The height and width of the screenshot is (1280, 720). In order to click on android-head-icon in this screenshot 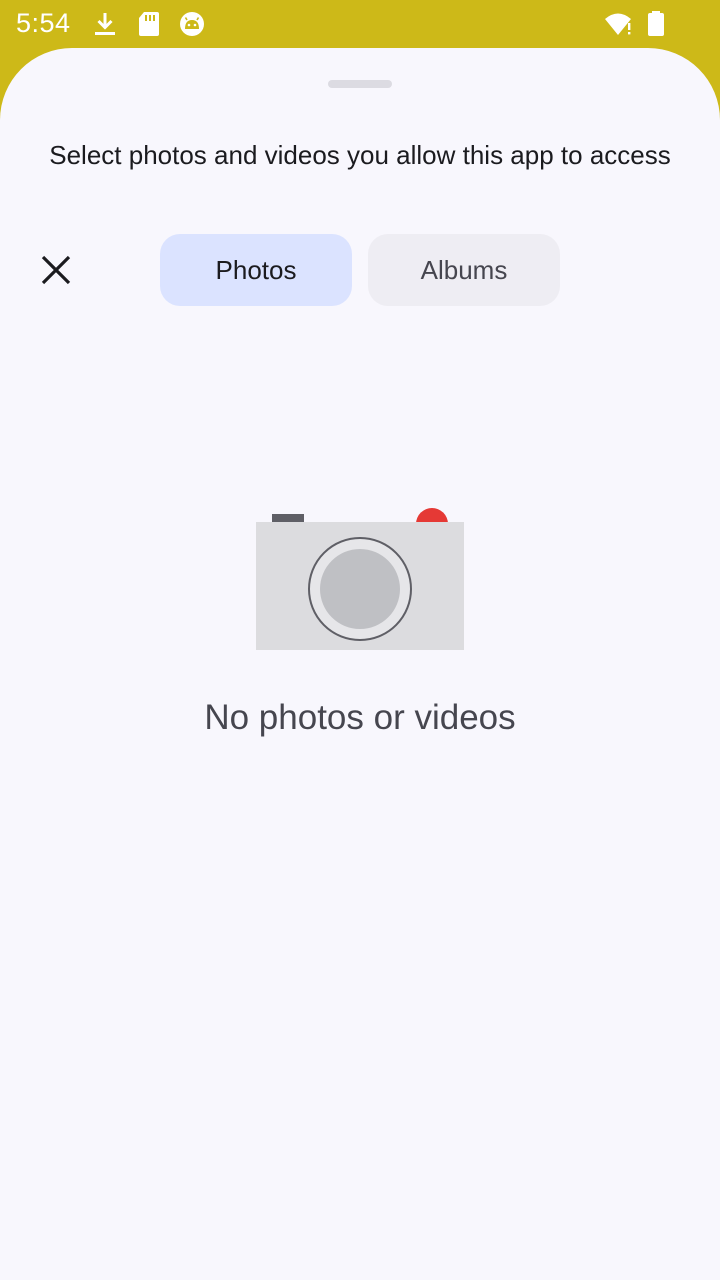, I will do `click(192, 24)`.